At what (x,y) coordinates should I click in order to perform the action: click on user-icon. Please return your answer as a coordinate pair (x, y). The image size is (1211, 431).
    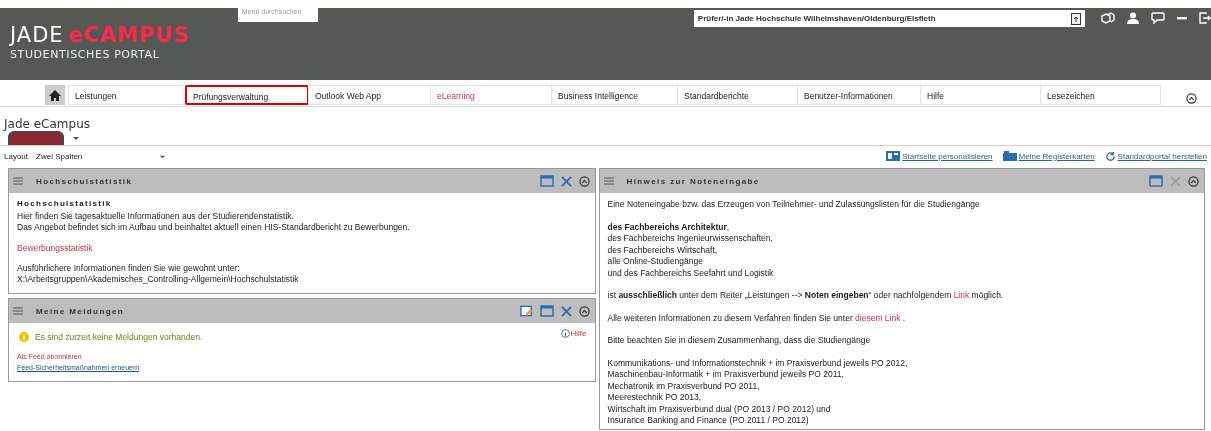
    Looking at the image, I should click on (1133, 18).